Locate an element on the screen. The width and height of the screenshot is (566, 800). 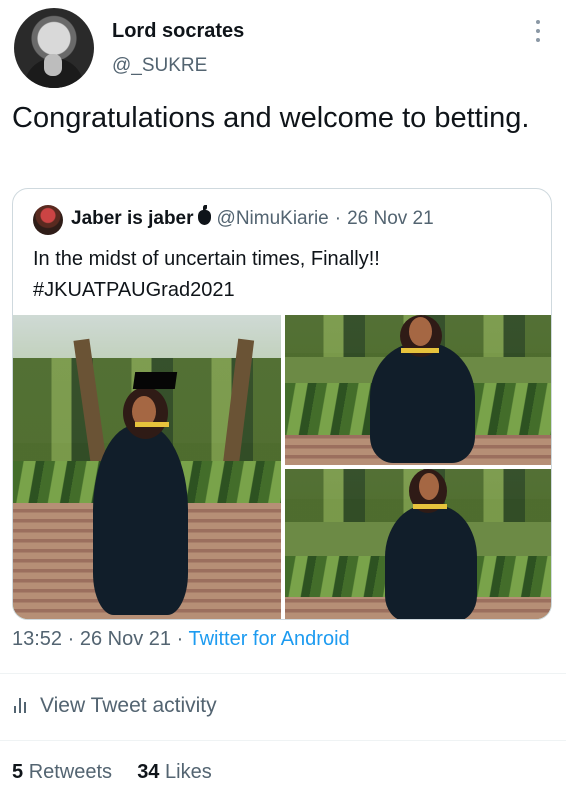
graduation-photo-bottom-right is located at coordinates (418, 544).